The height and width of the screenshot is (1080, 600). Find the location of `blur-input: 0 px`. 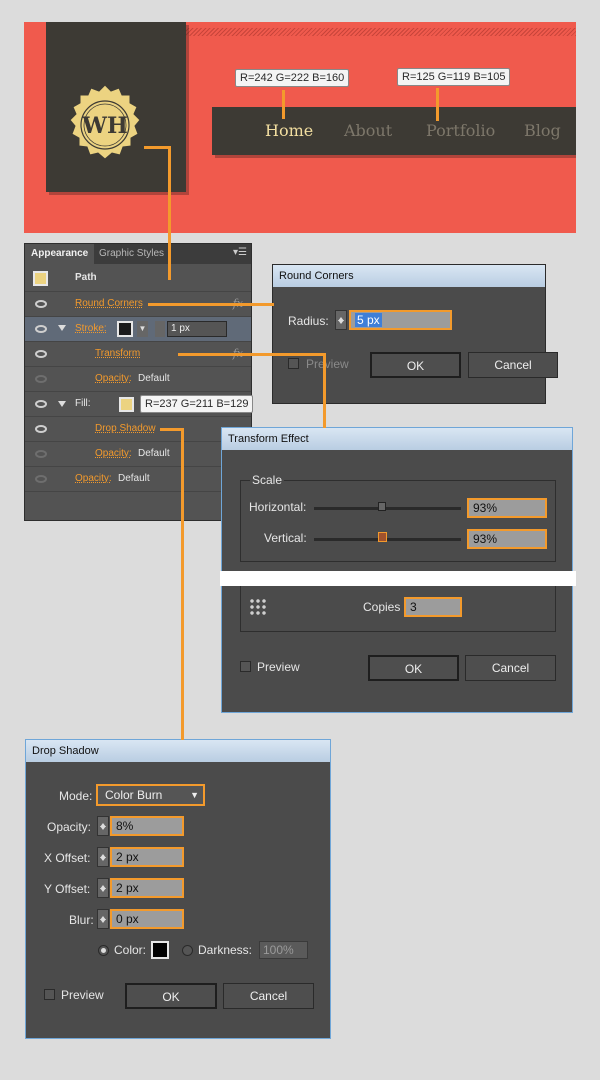

blur-input: 0 px is located at coordinates (147, 919).